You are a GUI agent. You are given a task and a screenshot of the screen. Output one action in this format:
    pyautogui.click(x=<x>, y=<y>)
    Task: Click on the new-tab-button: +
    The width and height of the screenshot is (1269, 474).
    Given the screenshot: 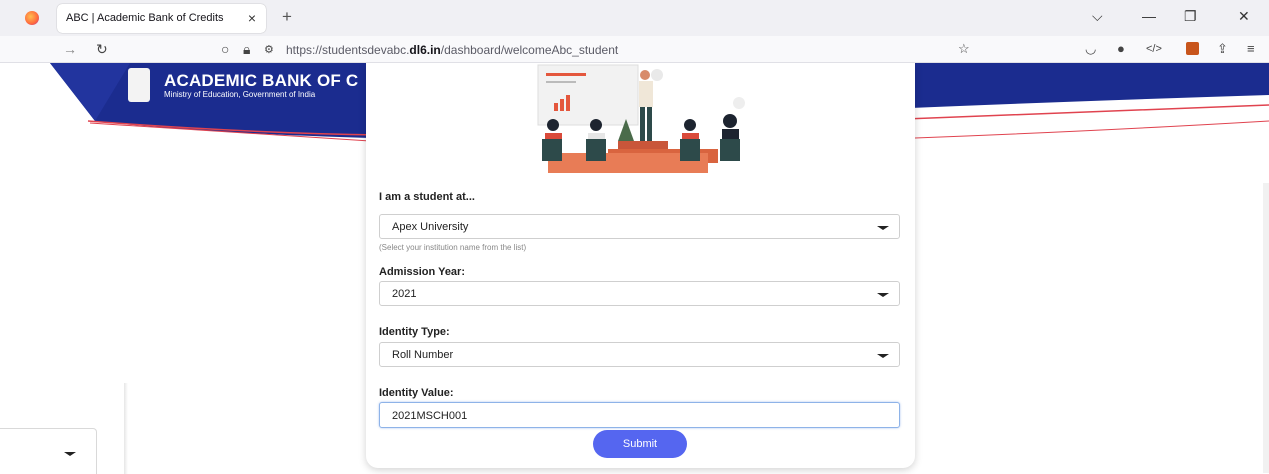 What is the action you would take?
    pyautogui.click(x=287, y=17)
    